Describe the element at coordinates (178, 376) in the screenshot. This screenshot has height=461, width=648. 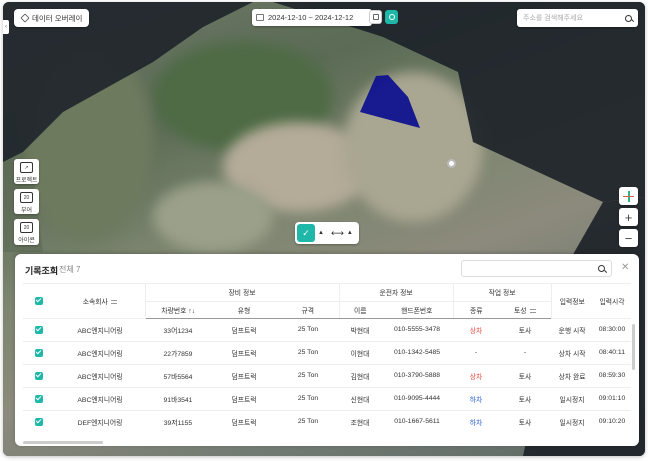
I see `cell-vehicle-no: 57바5564` at that location.